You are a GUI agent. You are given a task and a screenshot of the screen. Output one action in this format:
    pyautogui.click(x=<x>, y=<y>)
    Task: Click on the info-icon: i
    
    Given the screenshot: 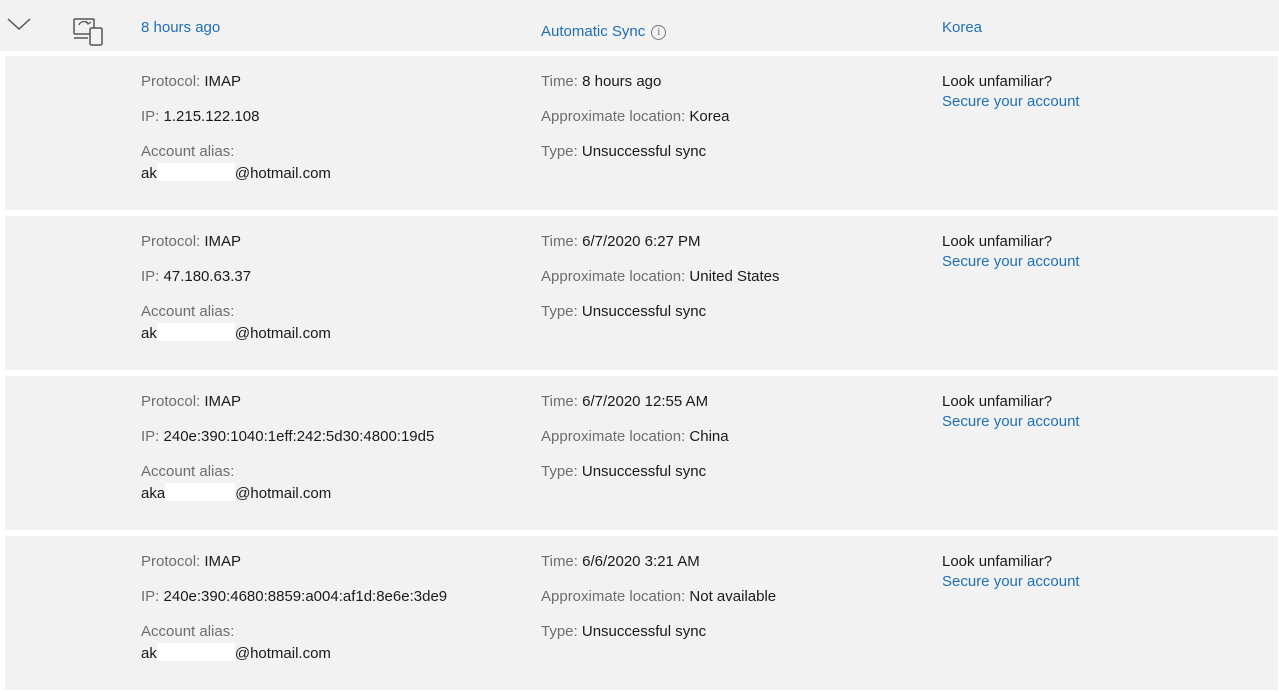 What is the action you would take?
    pyautogui.click(x=659, y=32)
    